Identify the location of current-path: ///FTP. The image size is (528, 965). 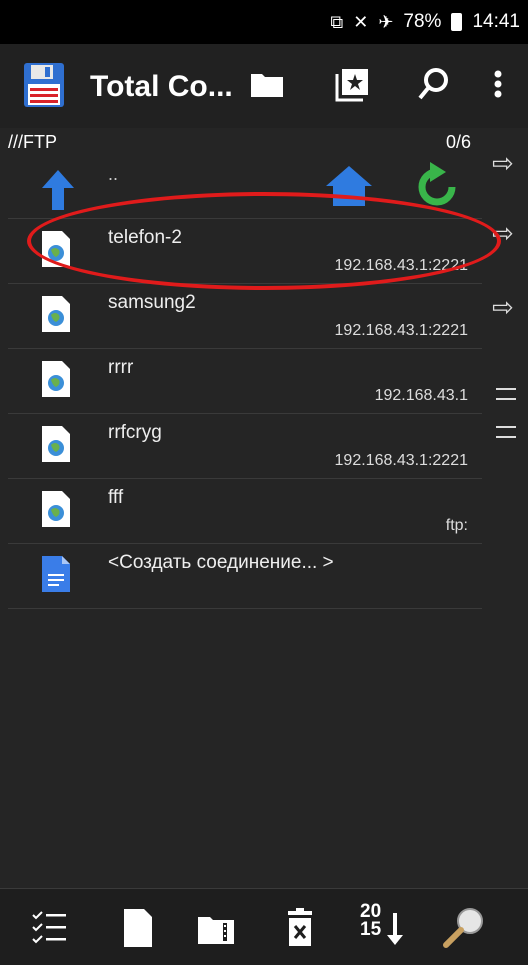
(32, 142).